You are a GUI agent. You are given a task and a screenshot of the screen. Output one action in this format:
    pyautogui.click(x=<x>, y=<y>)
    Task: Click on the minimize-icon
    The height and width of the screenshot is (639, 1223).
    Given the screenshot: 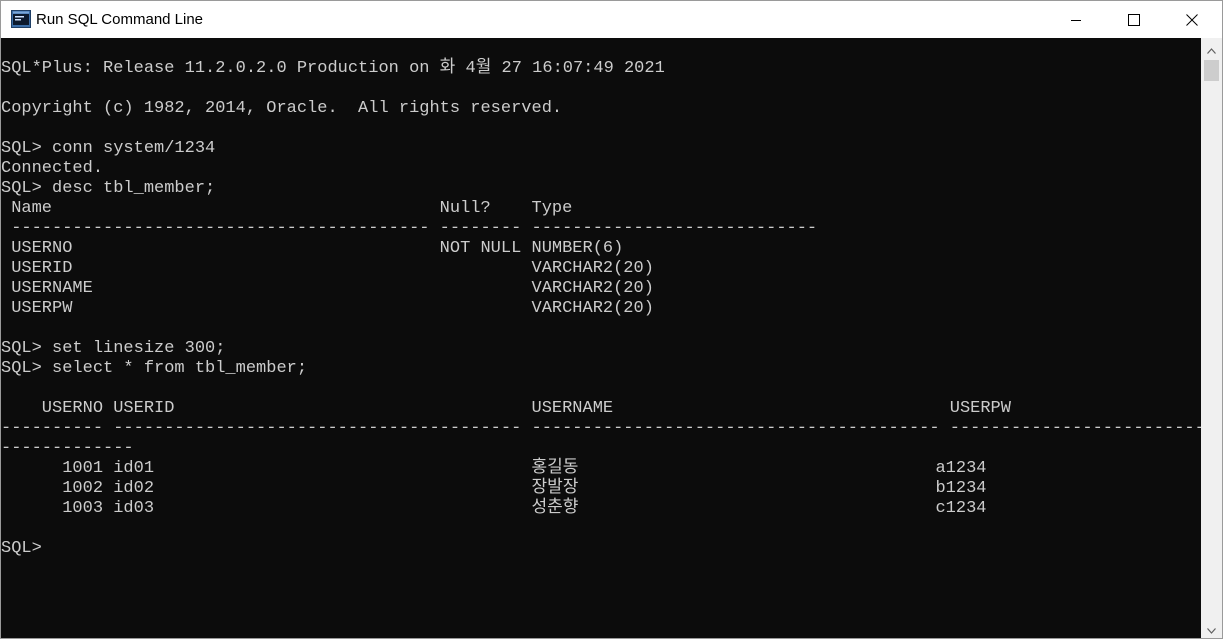 What is the action you would take?
    pyautogui.click(x=1076, y=20)
    